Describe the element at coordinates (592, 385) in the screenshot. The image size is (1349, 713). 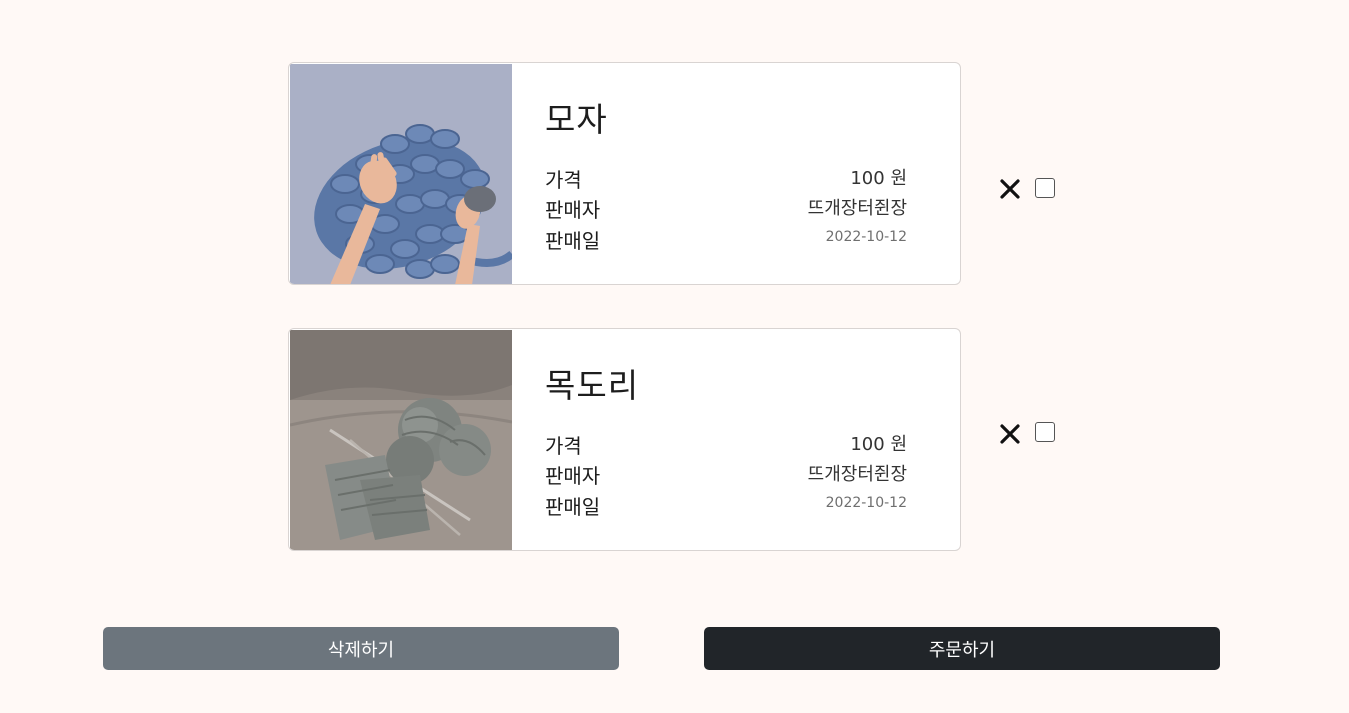
I see `product-name: 목도리` at that location.